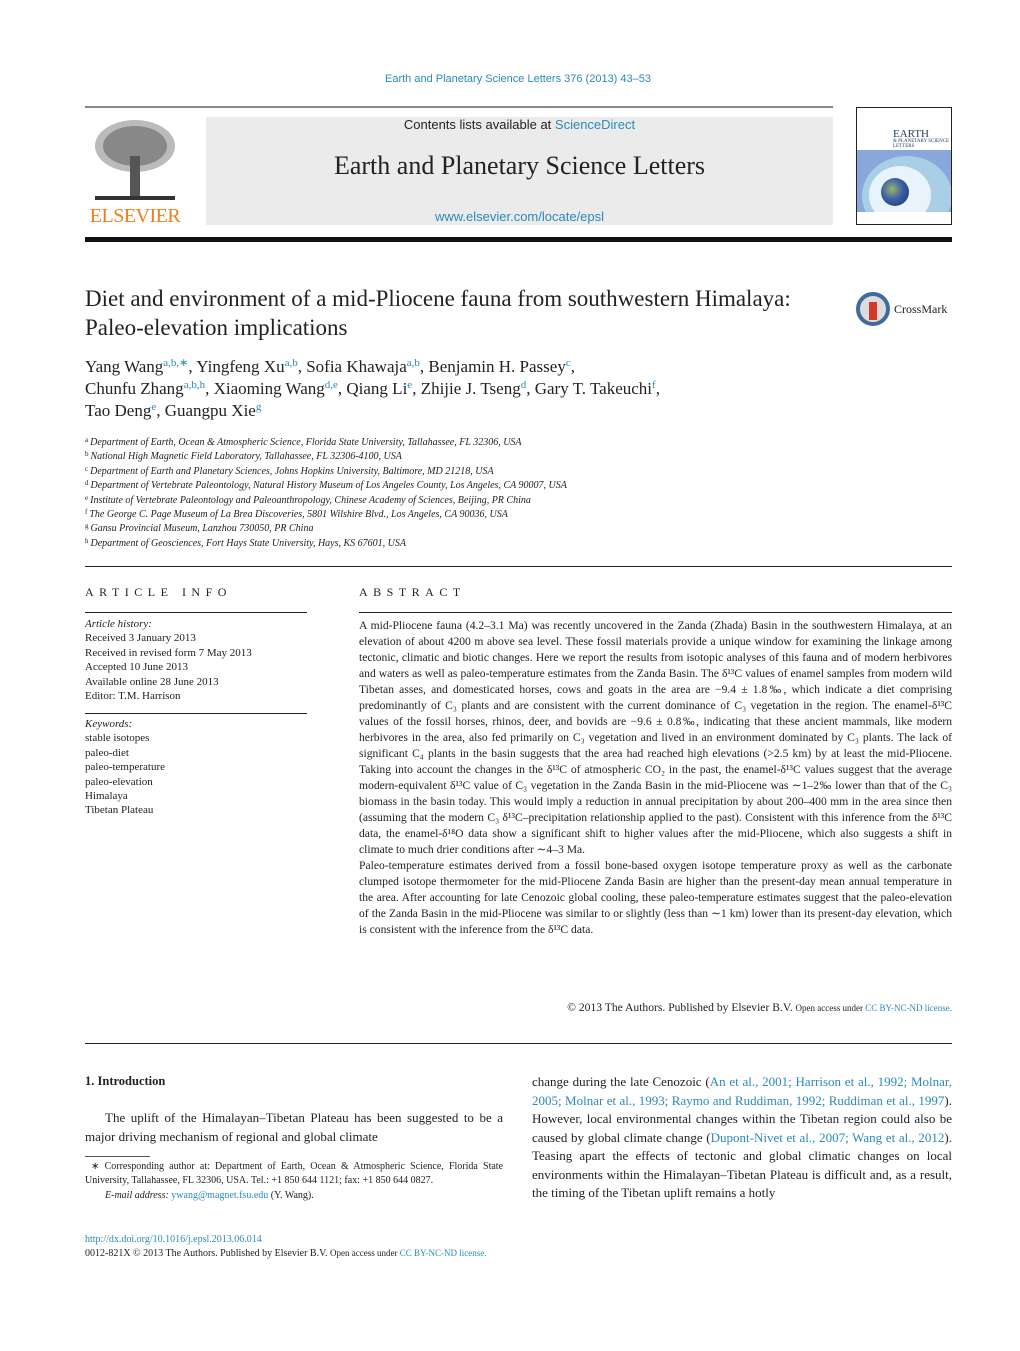 The image size is (1020, 1351). Describe the element at coordinates (117, 1156) in the screenshot. I see `footnote-rule` at that location.